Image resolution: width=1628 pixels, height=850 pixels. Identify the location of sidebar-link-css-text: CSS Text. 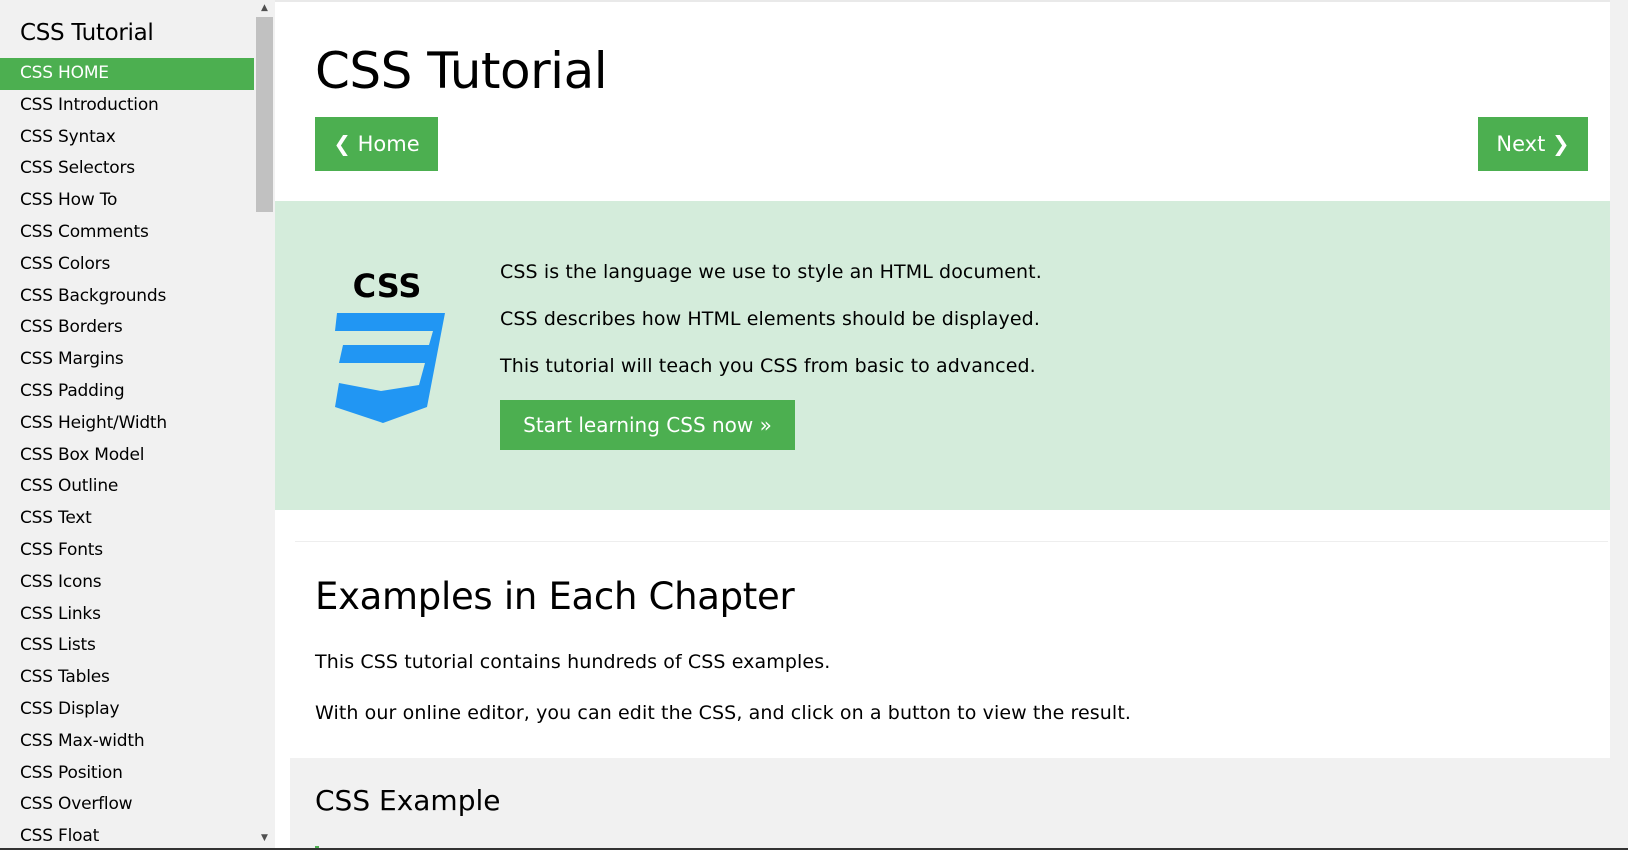
(127, 519).